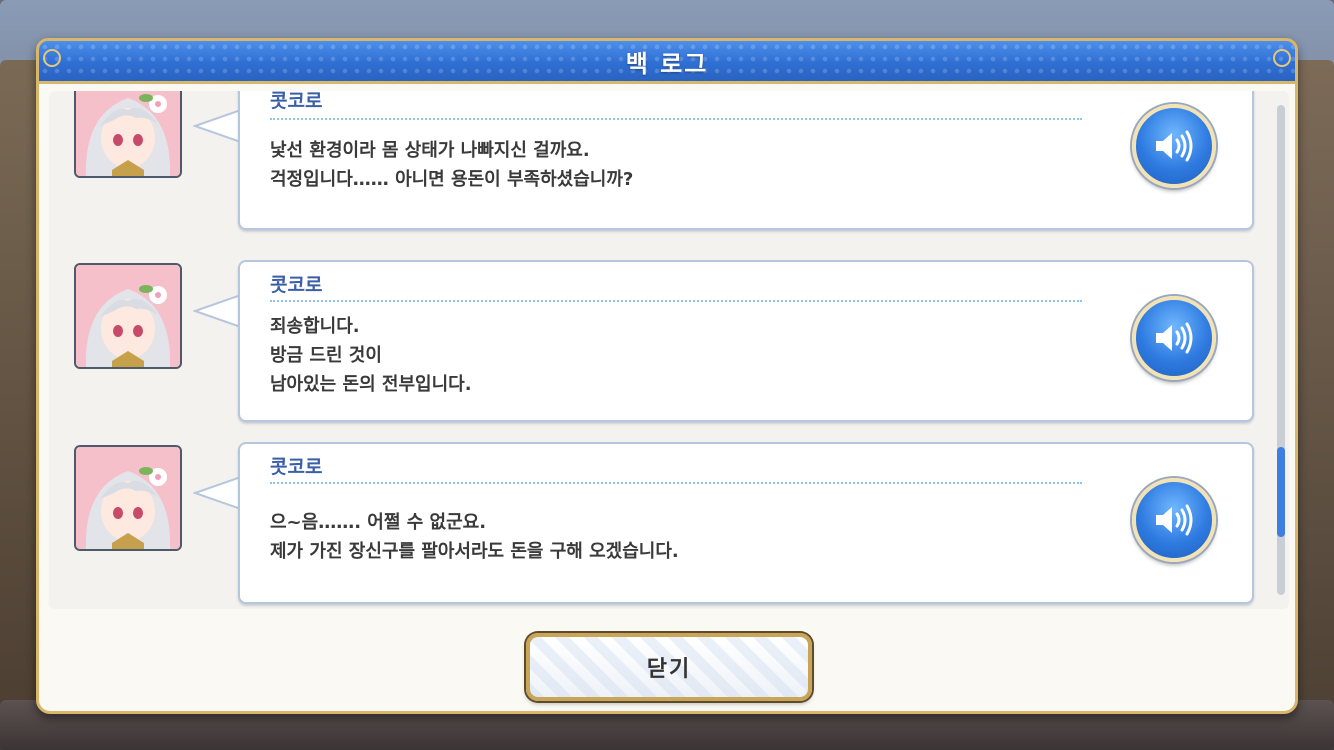  I want to click on backlog-title-bar: 백 로그, so click(667, 61).